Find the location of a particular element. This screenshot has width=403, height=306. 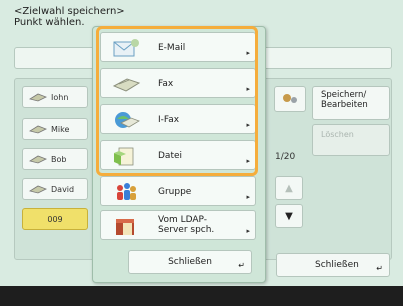

arrow-down-icon: ▼ is located at coordinates (289, 216).